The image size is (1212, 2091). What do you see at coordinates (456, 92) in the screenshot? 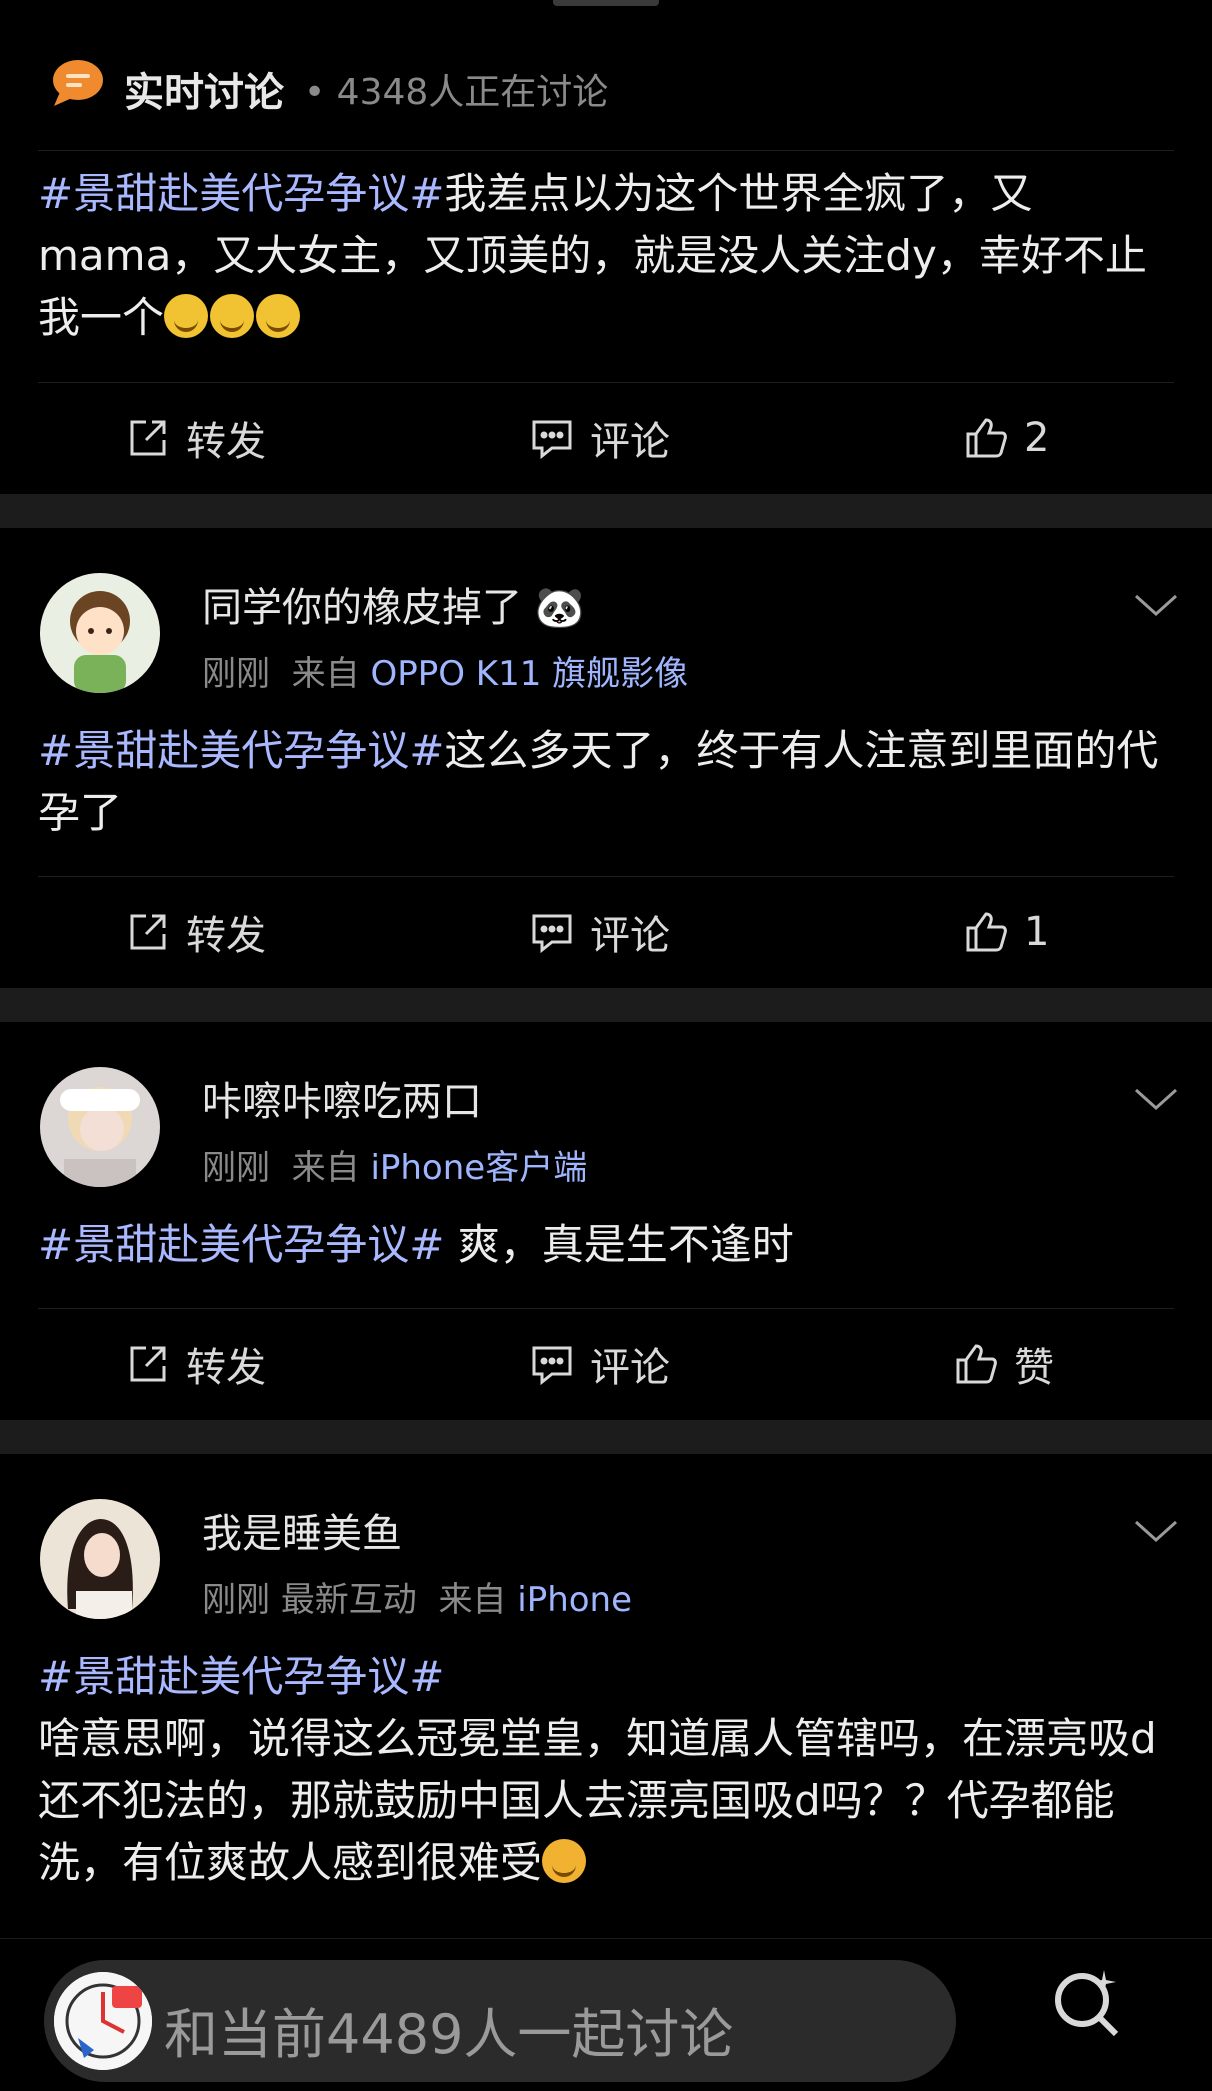
I see `live-discussion-count: • 4348人正在讨论` at bounding box center [456, 92].